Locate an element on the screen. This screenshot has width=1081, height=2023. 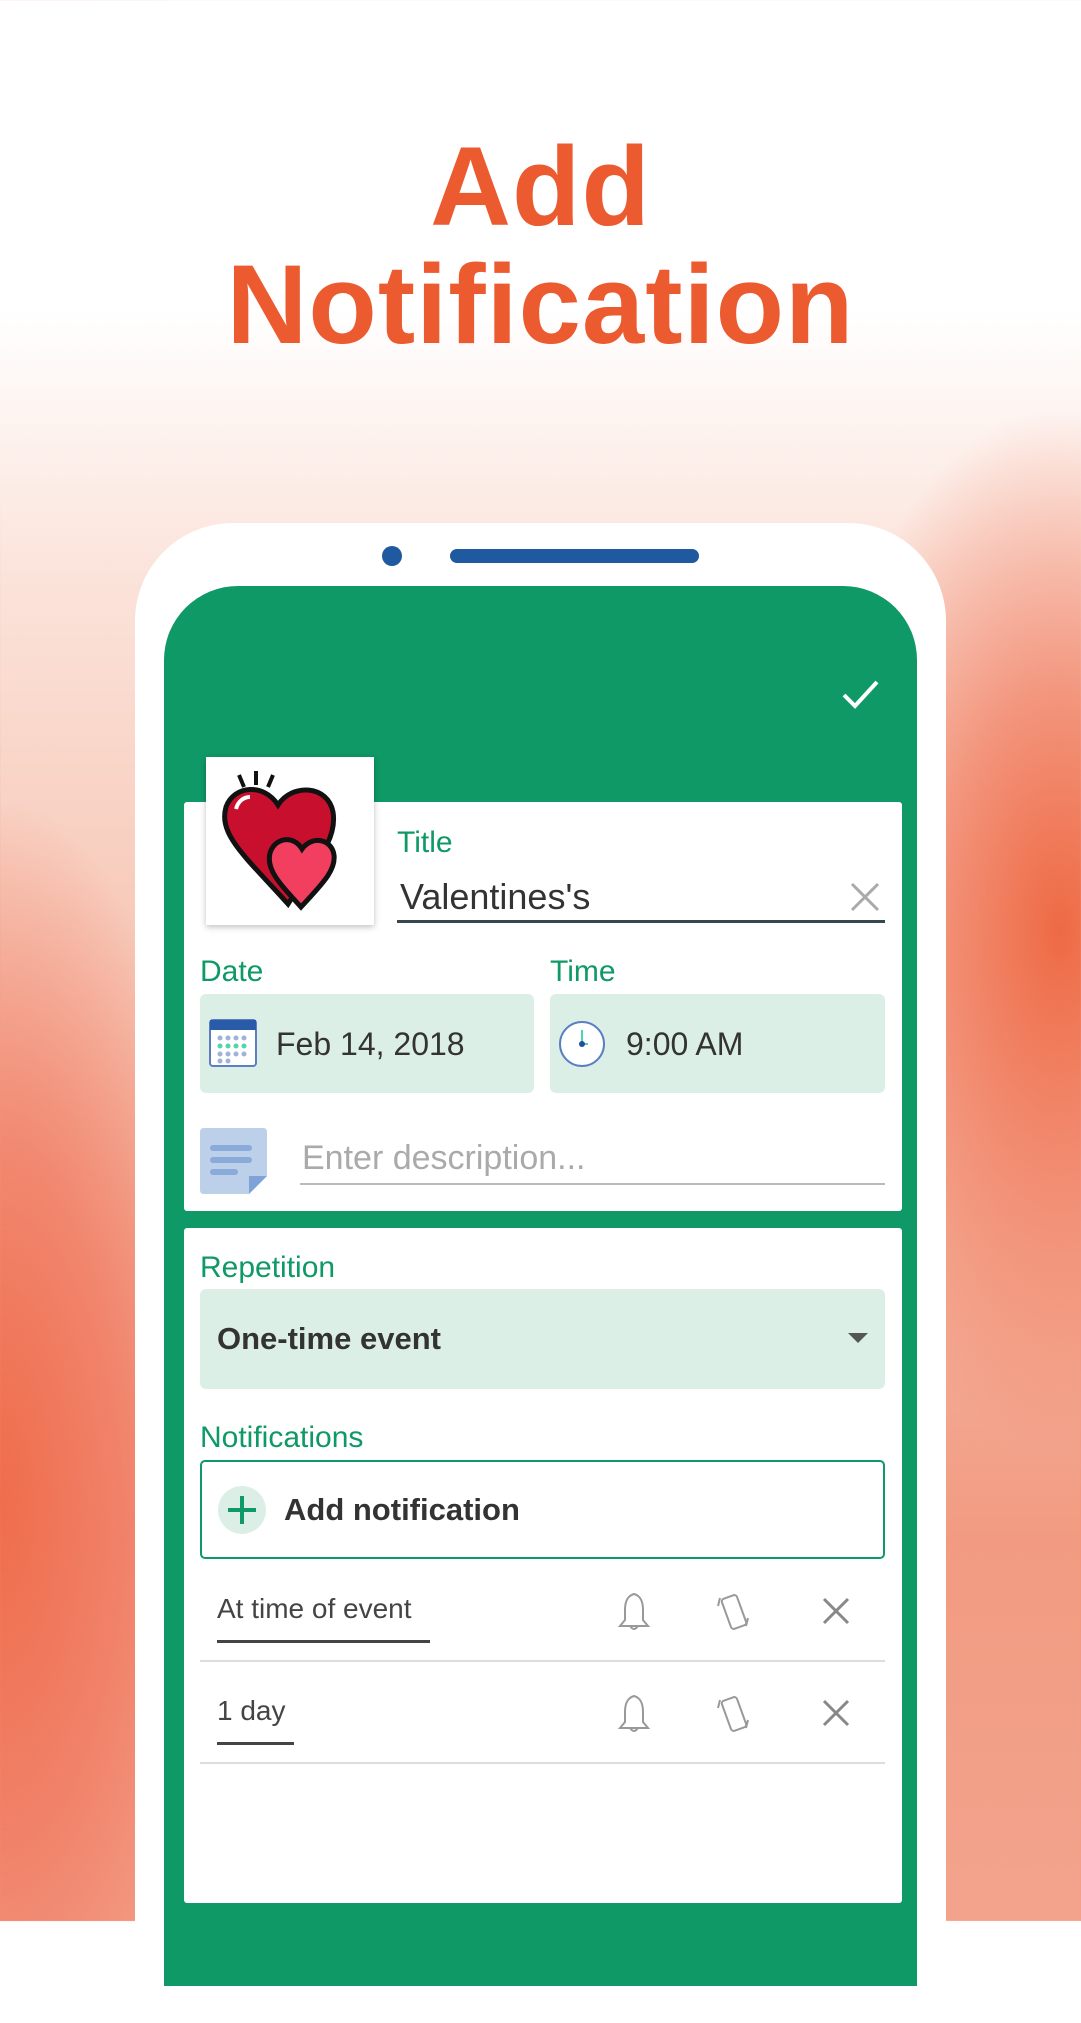
event-icon-picker is located at coordinates (290, 841).